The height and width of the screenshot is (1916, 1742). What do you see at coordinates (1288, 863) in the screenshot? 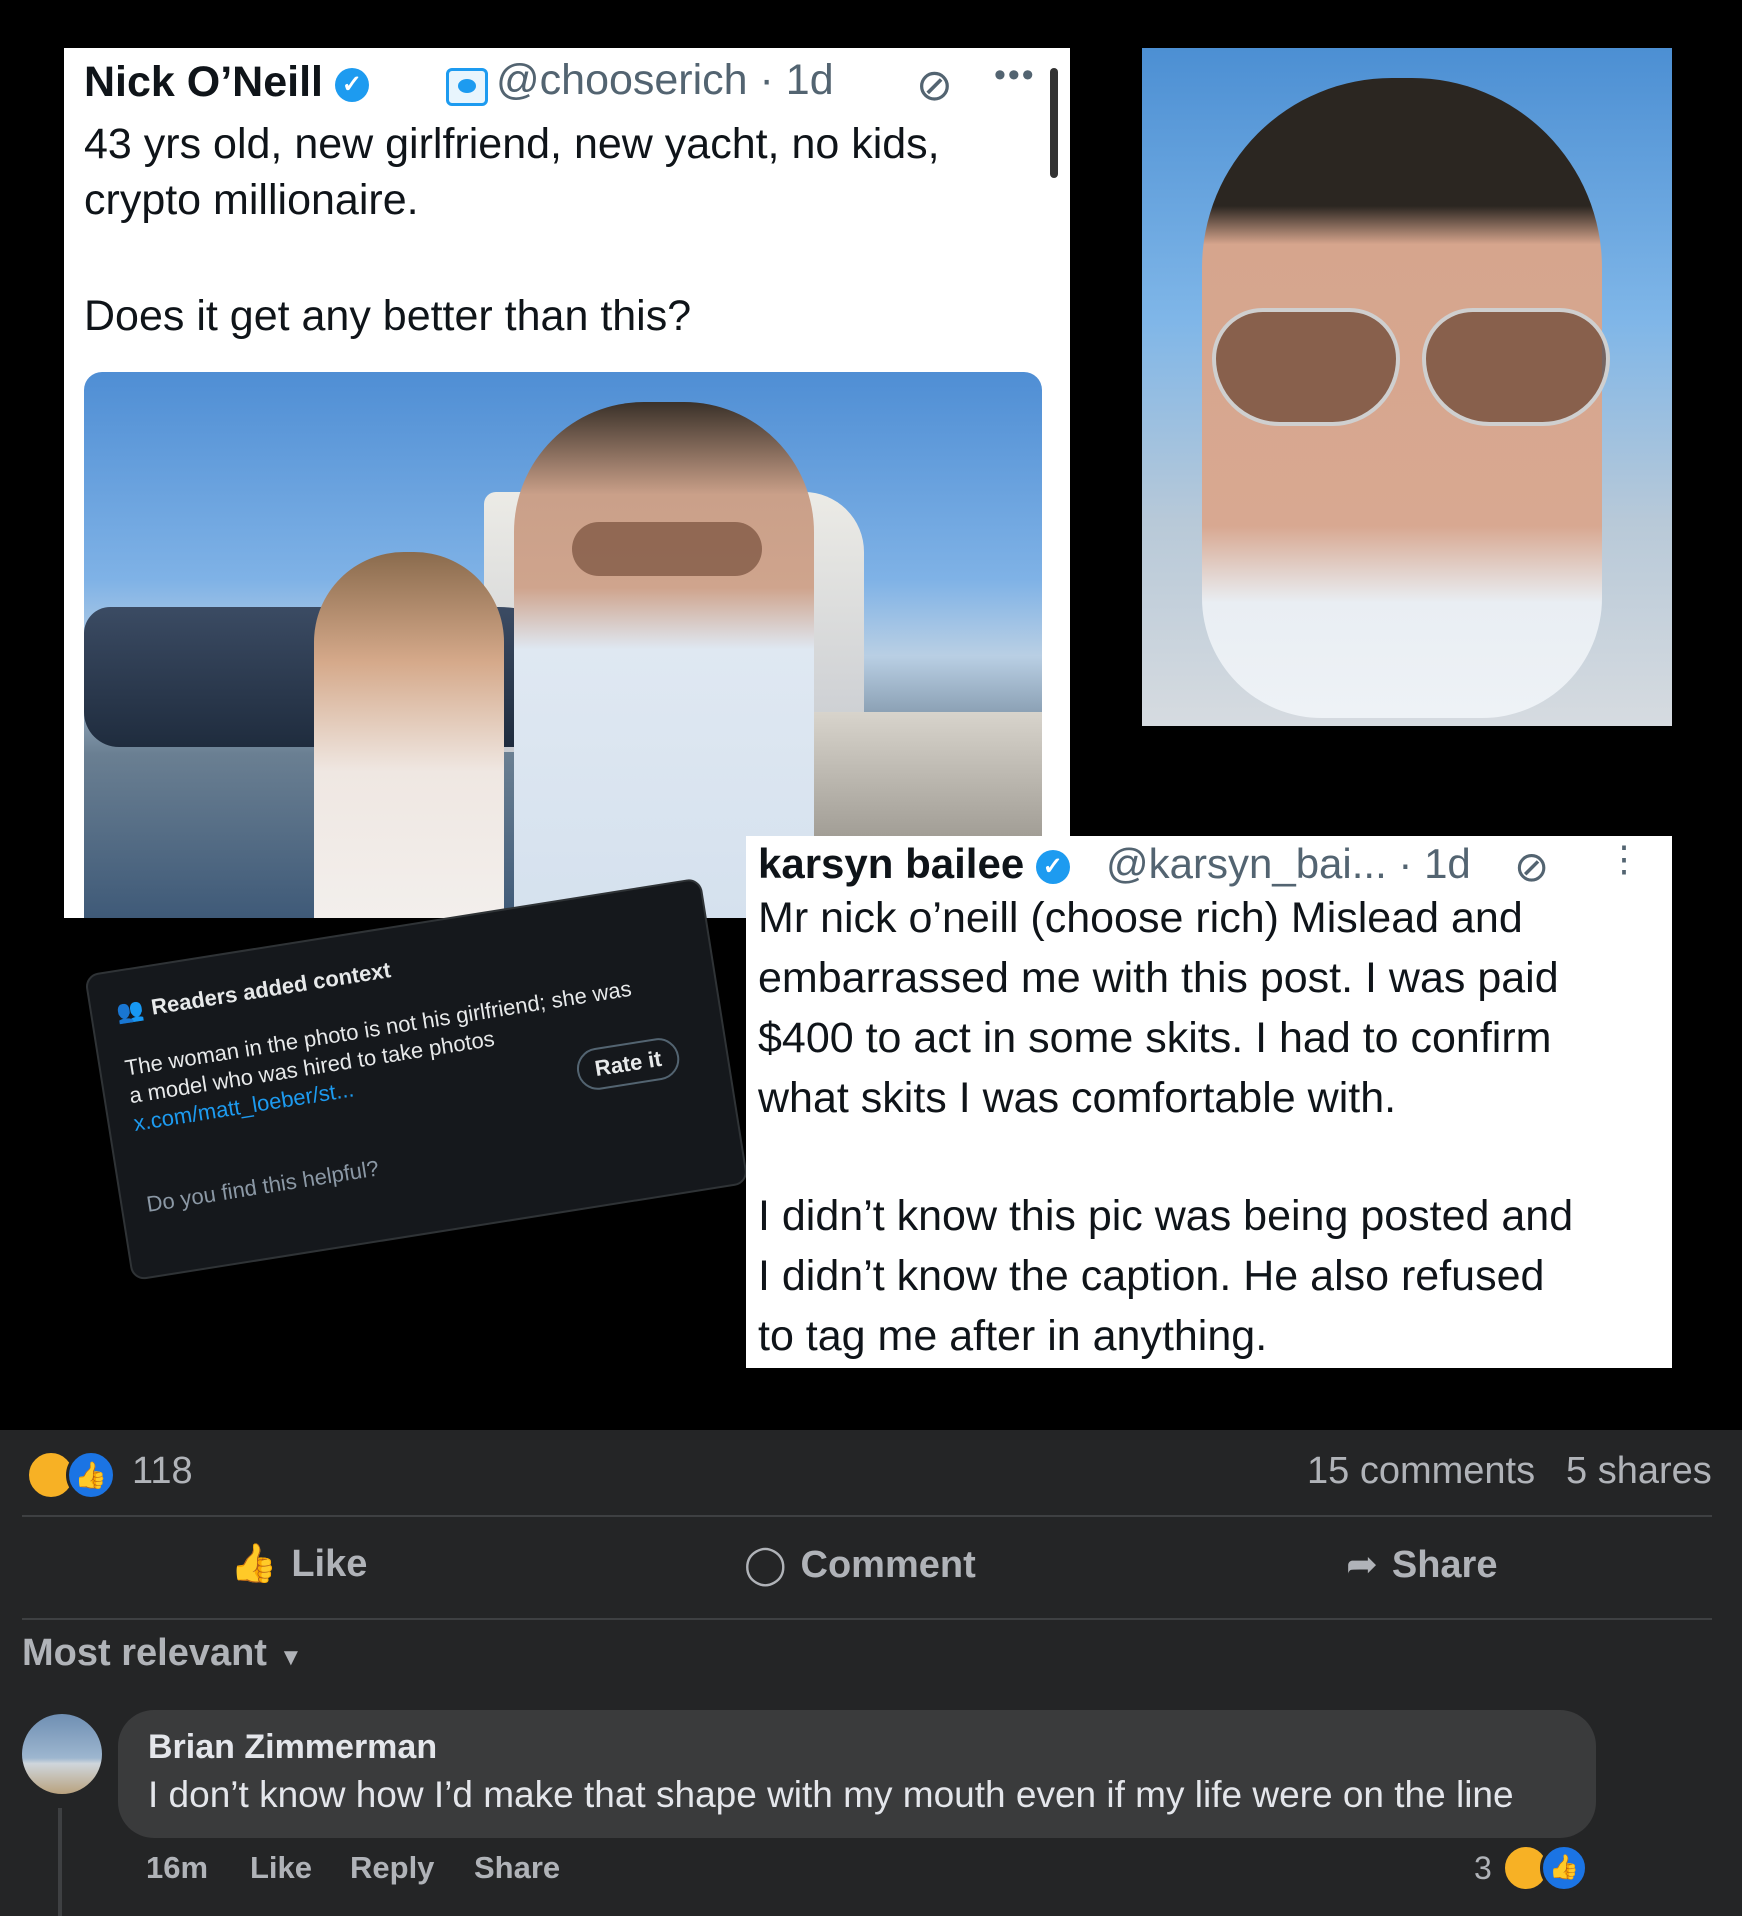
I see `tweet-handle-time: @karsyn_bai... · 1d` at bounding box center [1288, 863].